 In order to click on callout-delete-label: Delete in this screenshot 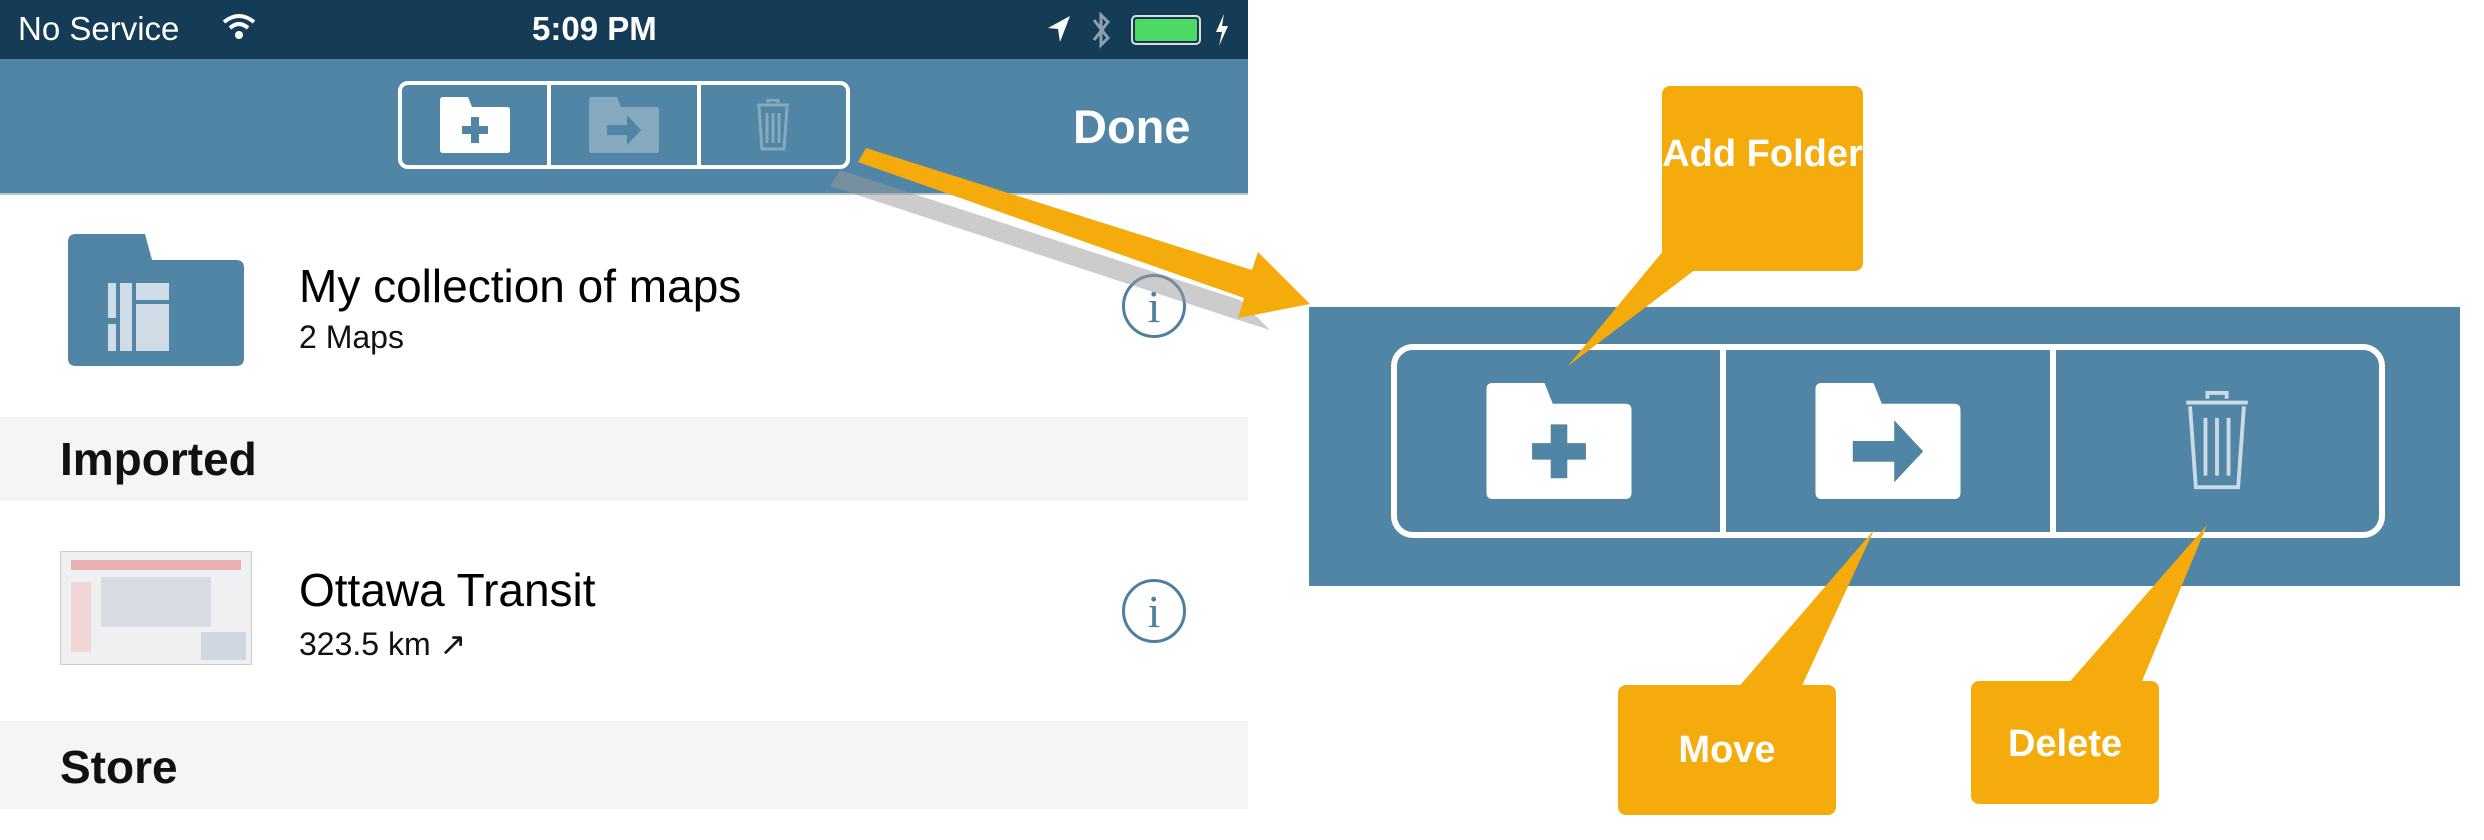, I will do `click(2065, 744)`.